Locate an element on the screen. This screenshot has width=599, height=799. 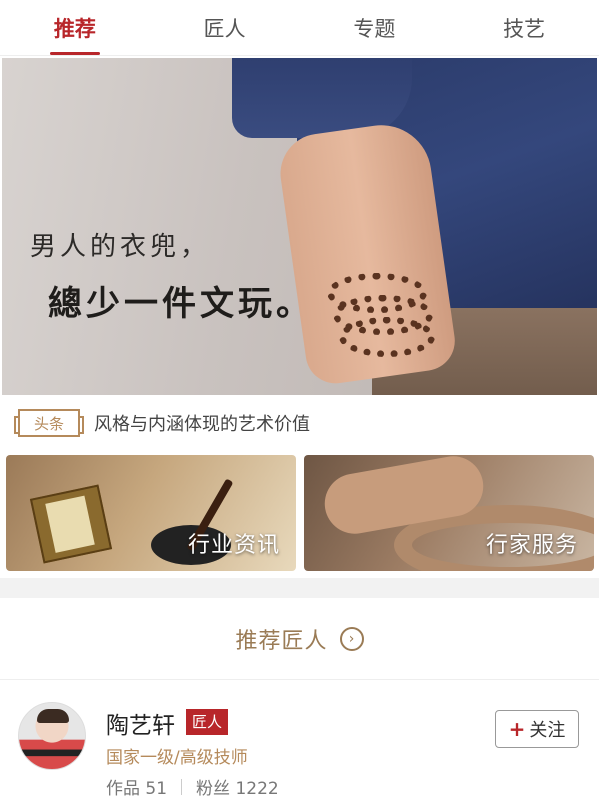
tab-label: 推荐 is located at coordinates (74, 28).